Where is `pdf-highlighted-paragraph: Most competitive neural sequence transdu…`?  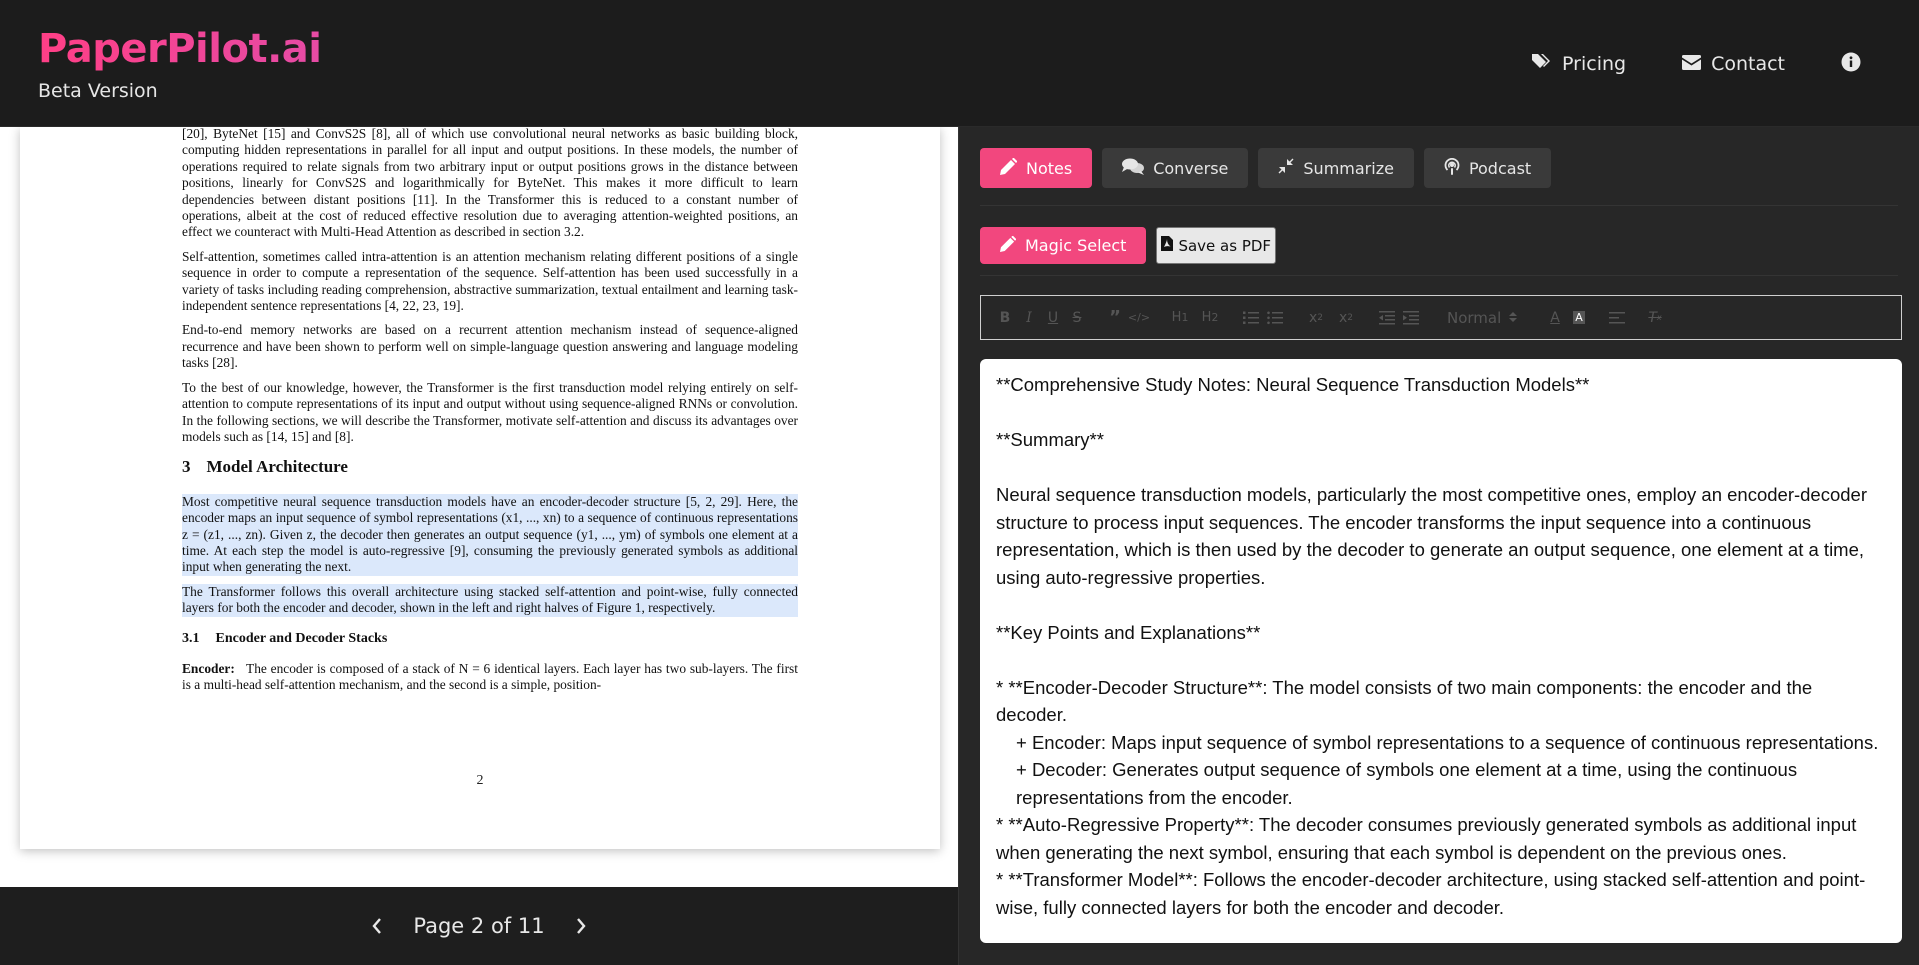 pdf-highlighted-paragraph: Most competitive neural sequence transdu… is located at coordinates (490, 534).